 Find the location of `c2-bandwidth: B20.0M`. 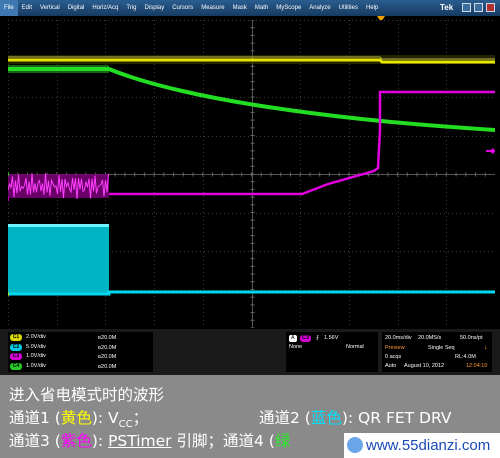

c2-bandwidth: B20.0M is located at coordinates (107, 348).